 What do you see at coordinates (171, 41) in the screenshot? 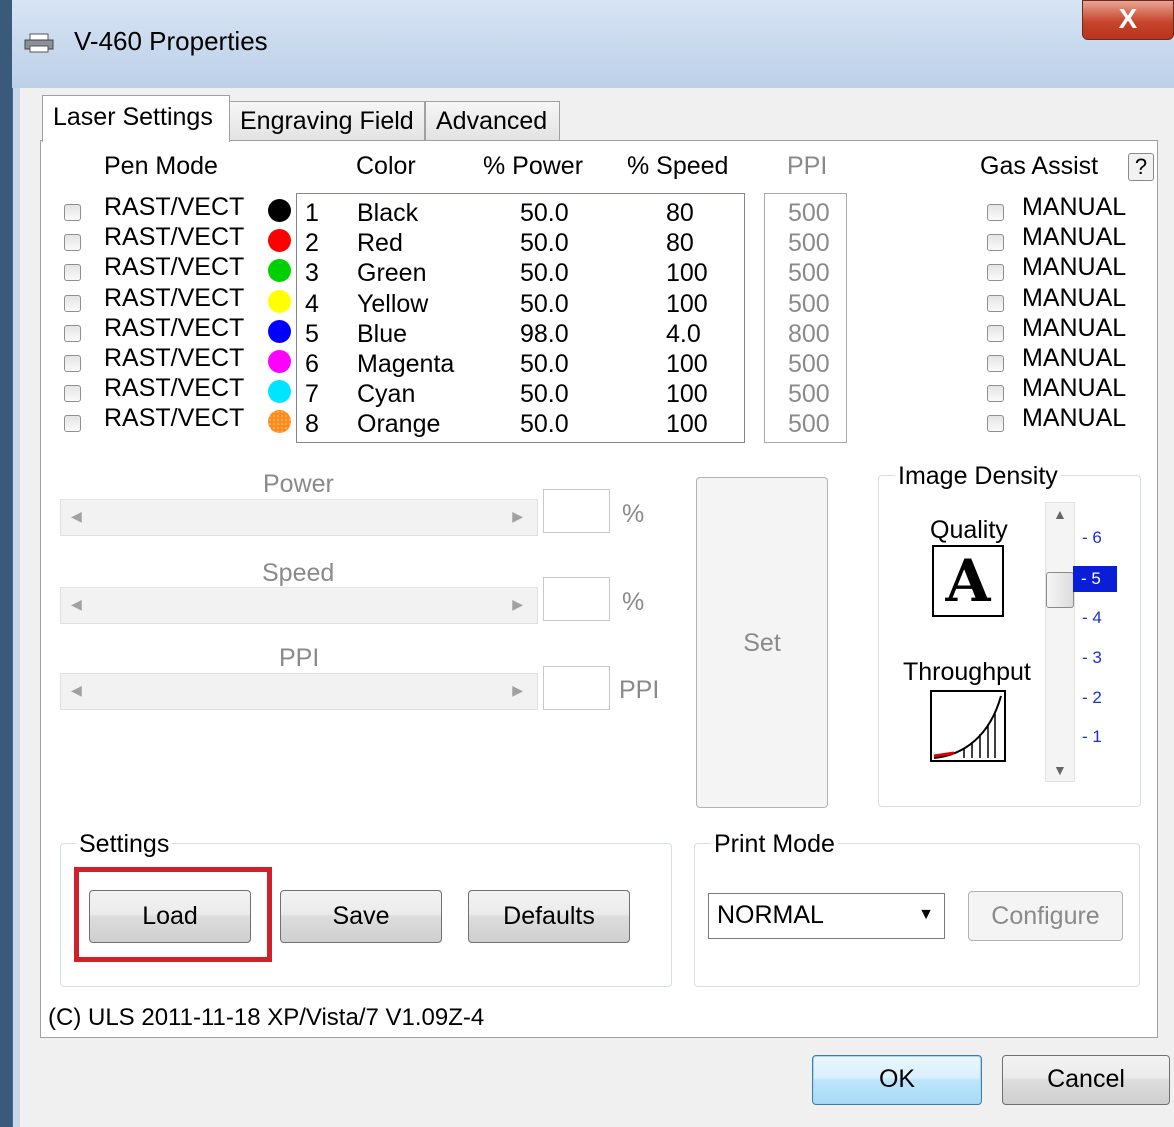
I see `window-title: V-460 Properties` at bounding box center [171, 41].